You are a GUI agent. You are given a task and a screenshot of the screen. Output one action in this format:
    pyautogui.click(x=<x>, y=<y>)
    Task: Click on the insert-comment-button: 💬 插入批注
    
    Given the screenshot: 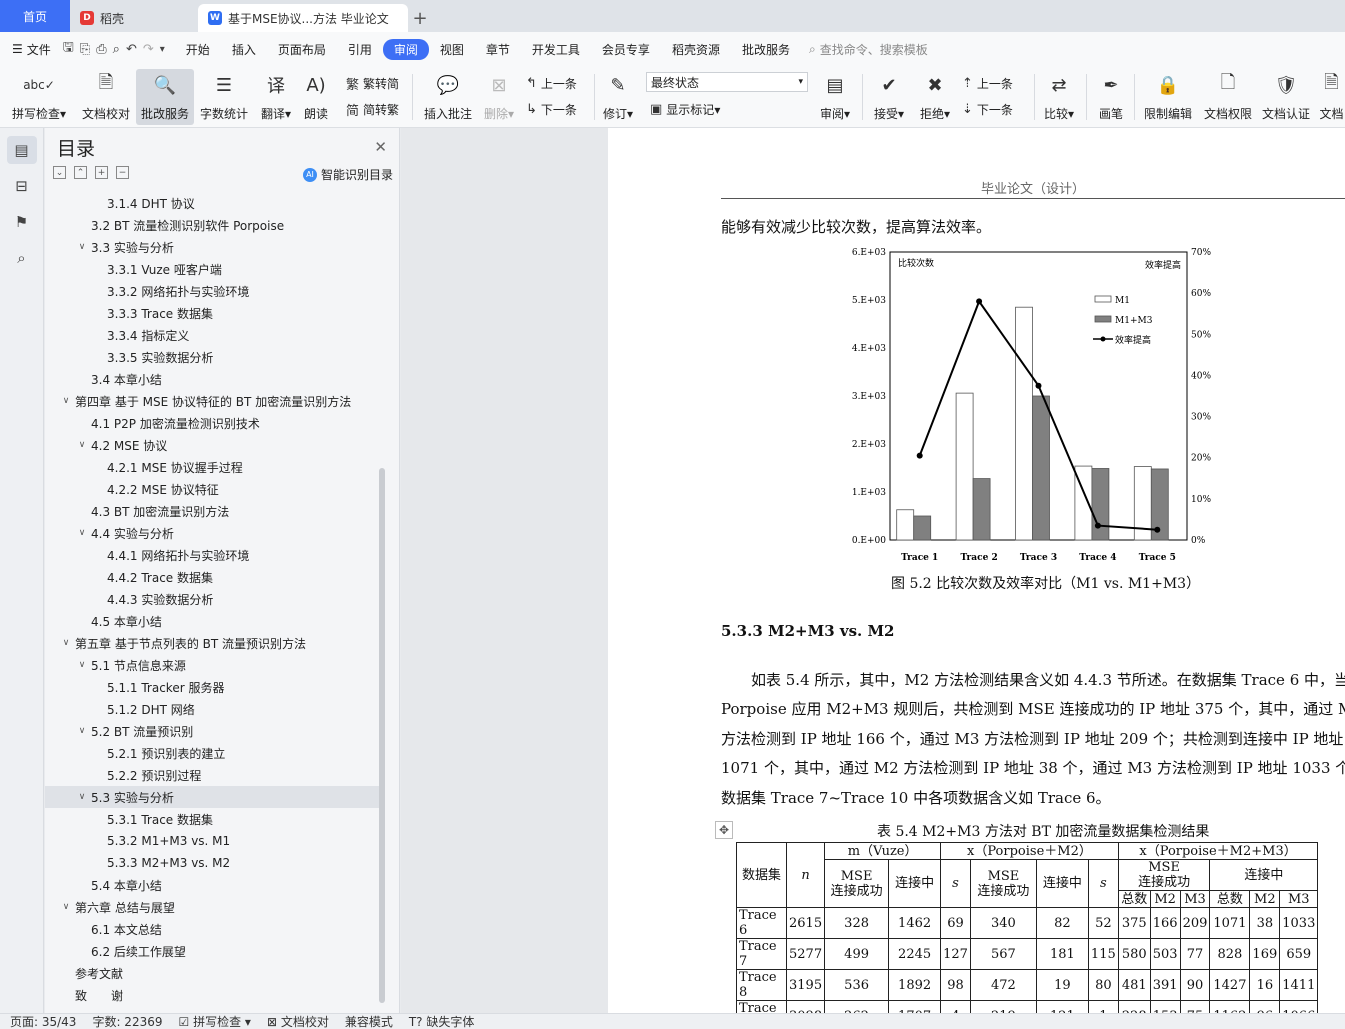 What is the action you would take?
    pyautogui.click(x=448, y=97)
    